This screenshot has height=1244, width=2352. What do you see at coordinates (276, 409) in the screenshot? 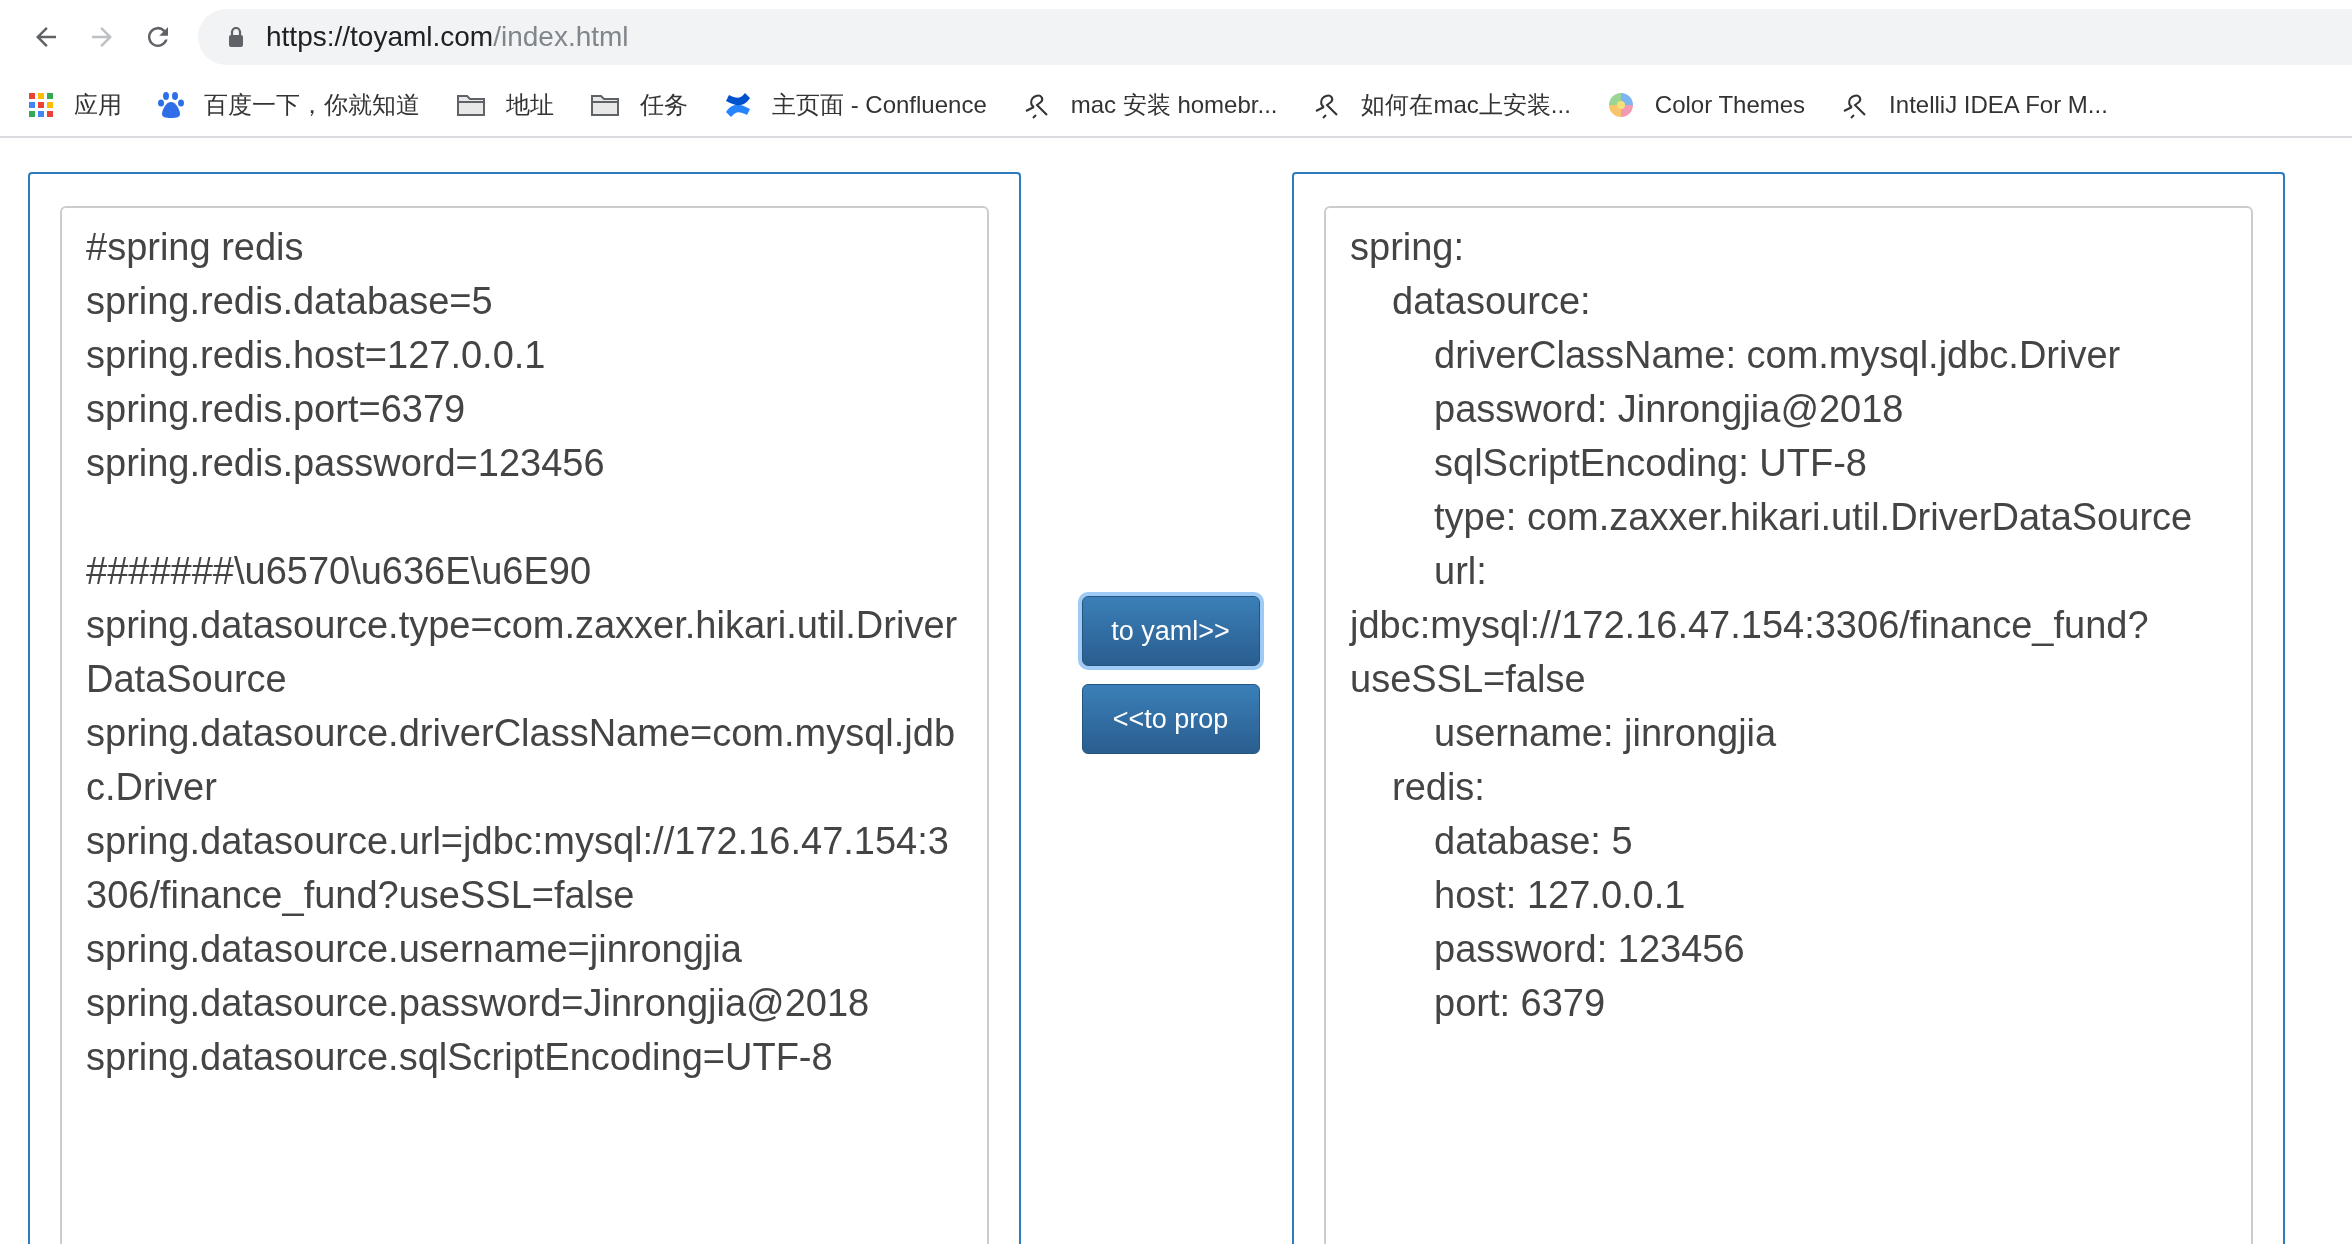
I see `code-line: spring.redis.port=6379` at bounding box center [276, 409].